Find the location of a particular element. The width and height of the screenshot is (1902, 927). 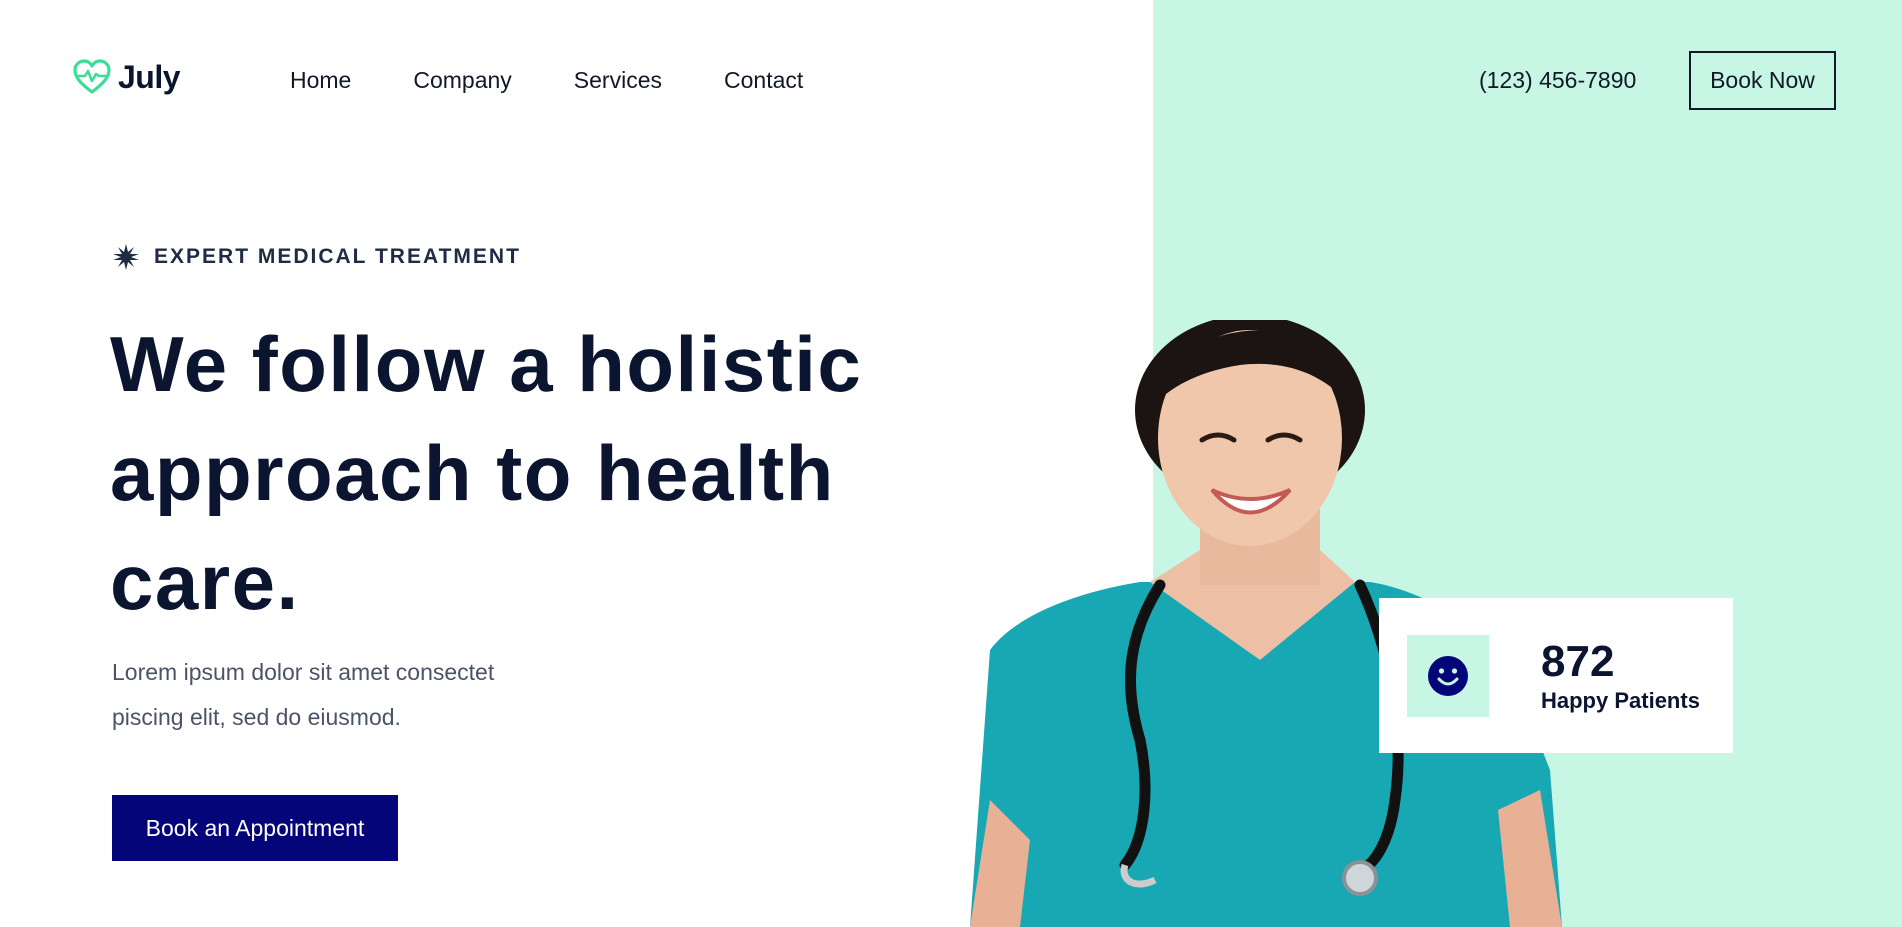

book-appointment-button: Book an Appointment is located at coordinates (255, 828).